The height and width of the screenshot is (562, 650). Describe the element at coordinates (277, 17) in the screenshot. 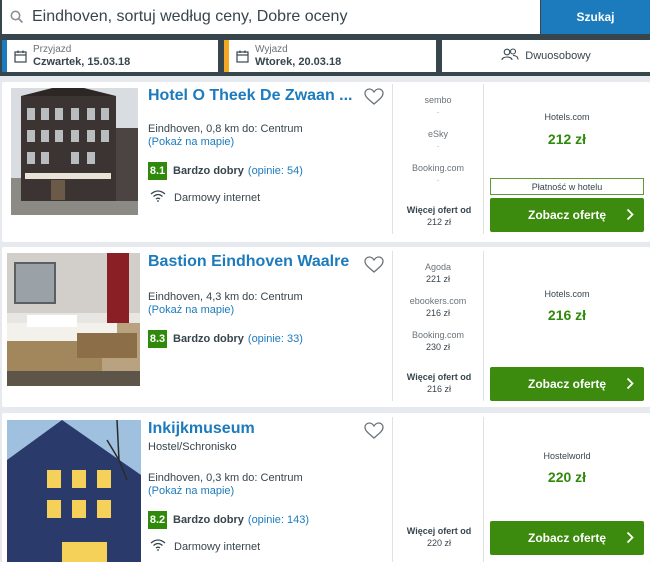

I see `search-input` at that location.